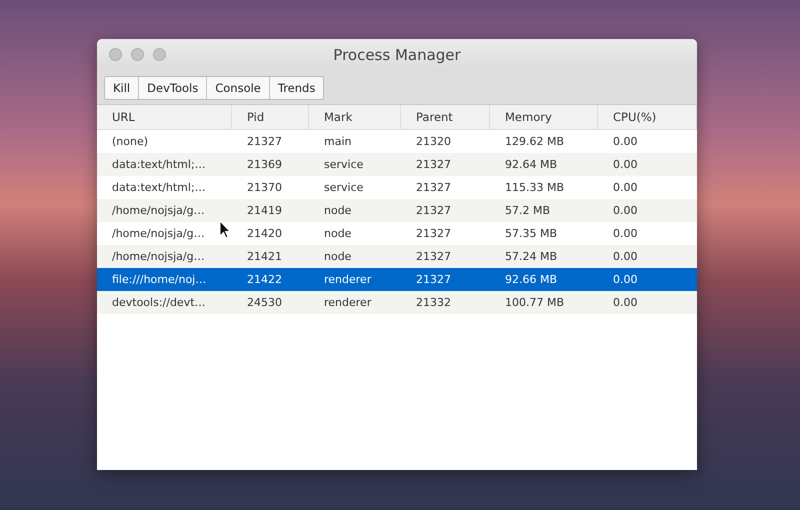  I want to click on table-cell: 57.24 MB, so click(531, 256).